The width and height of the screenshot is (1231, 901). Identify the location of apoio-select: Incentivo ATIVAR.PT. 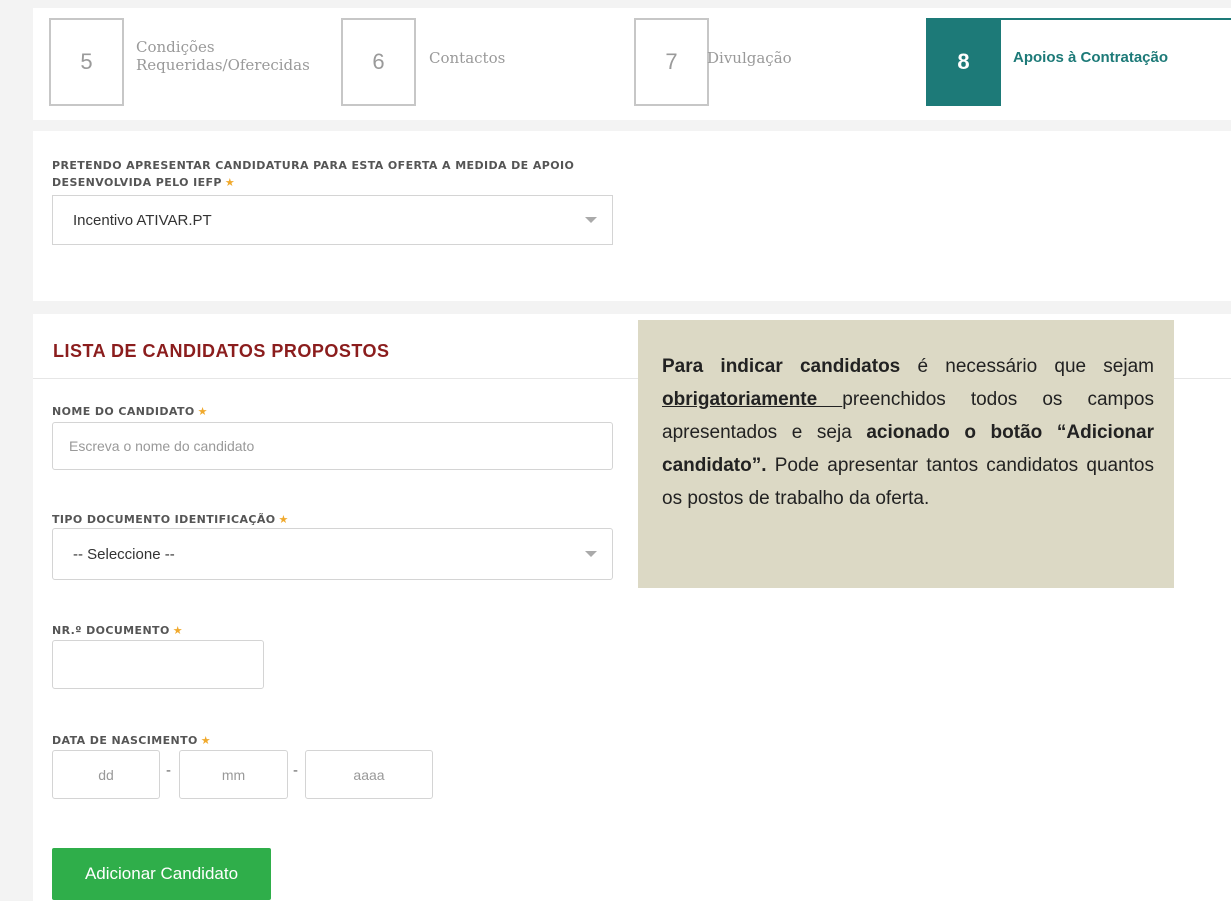
(332, 220).